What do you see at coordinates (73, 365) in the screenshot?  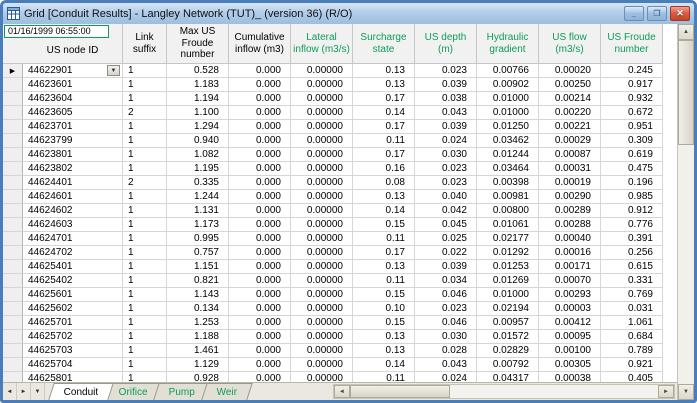 I see `grid-cell: 44625704` at bounding box center [73, 365].